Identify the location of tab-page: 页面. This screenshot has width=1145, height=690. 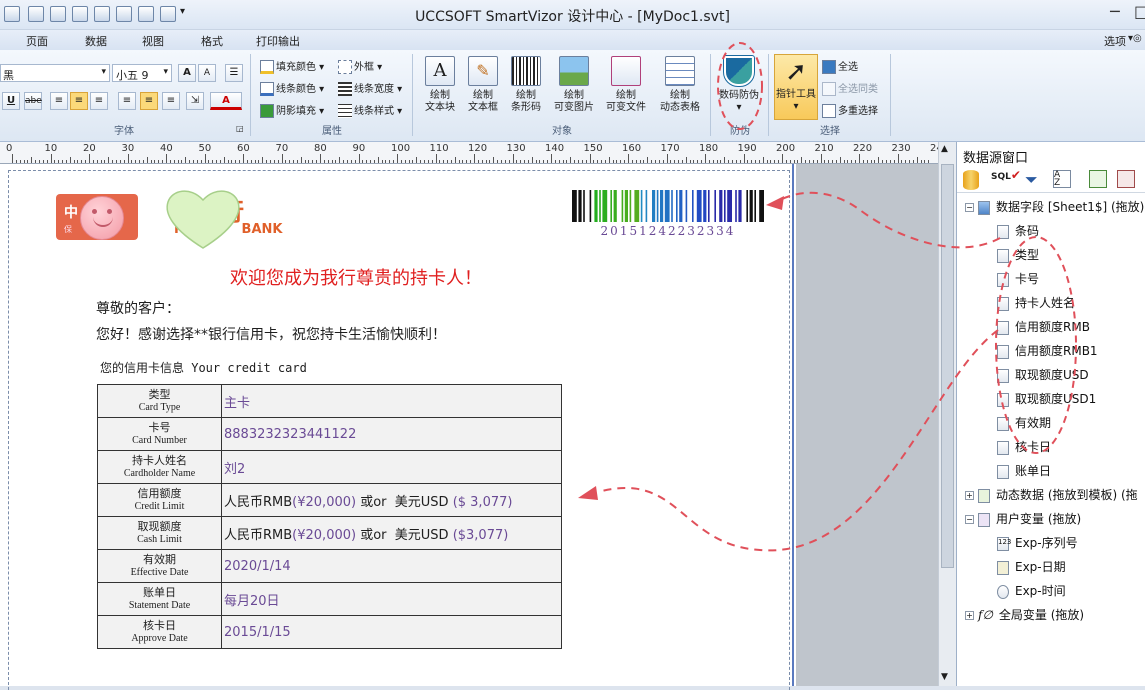
(37, 41).